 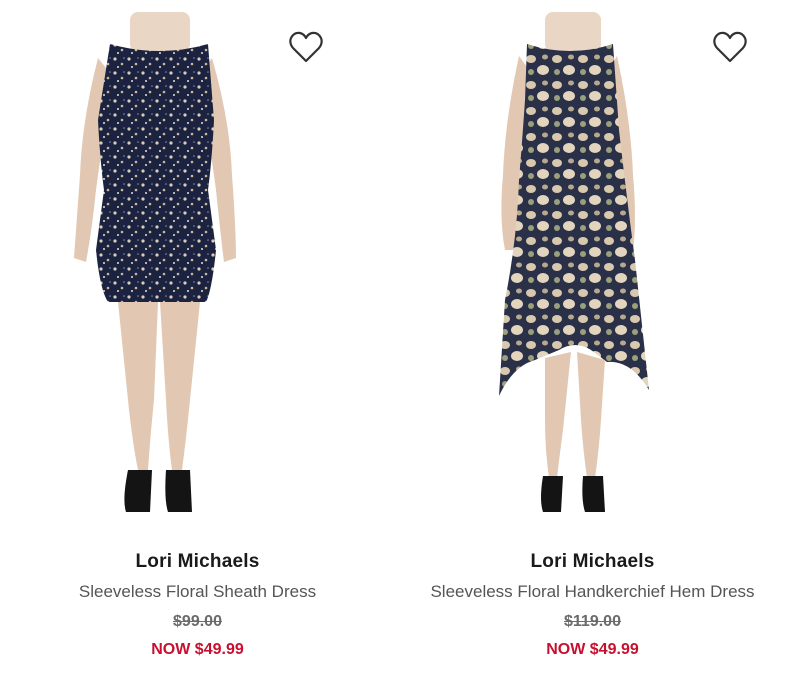 I want to click on dress-photo-handkerchief, so click(x=574, y=262).